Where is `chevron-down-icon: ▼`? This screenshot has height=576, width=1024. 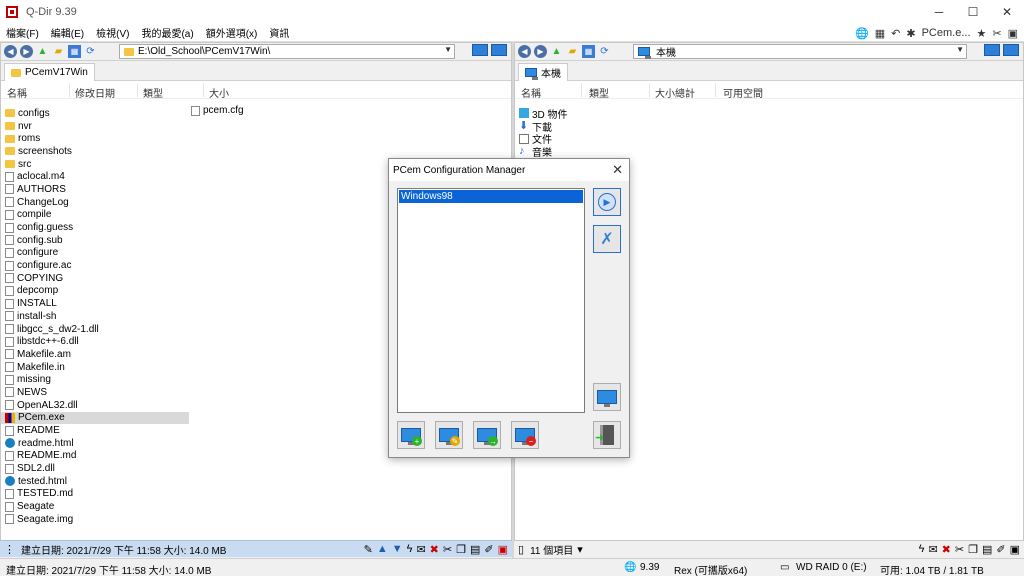 chevron-down-icon: ▼ is located at coordinates (960, 49).